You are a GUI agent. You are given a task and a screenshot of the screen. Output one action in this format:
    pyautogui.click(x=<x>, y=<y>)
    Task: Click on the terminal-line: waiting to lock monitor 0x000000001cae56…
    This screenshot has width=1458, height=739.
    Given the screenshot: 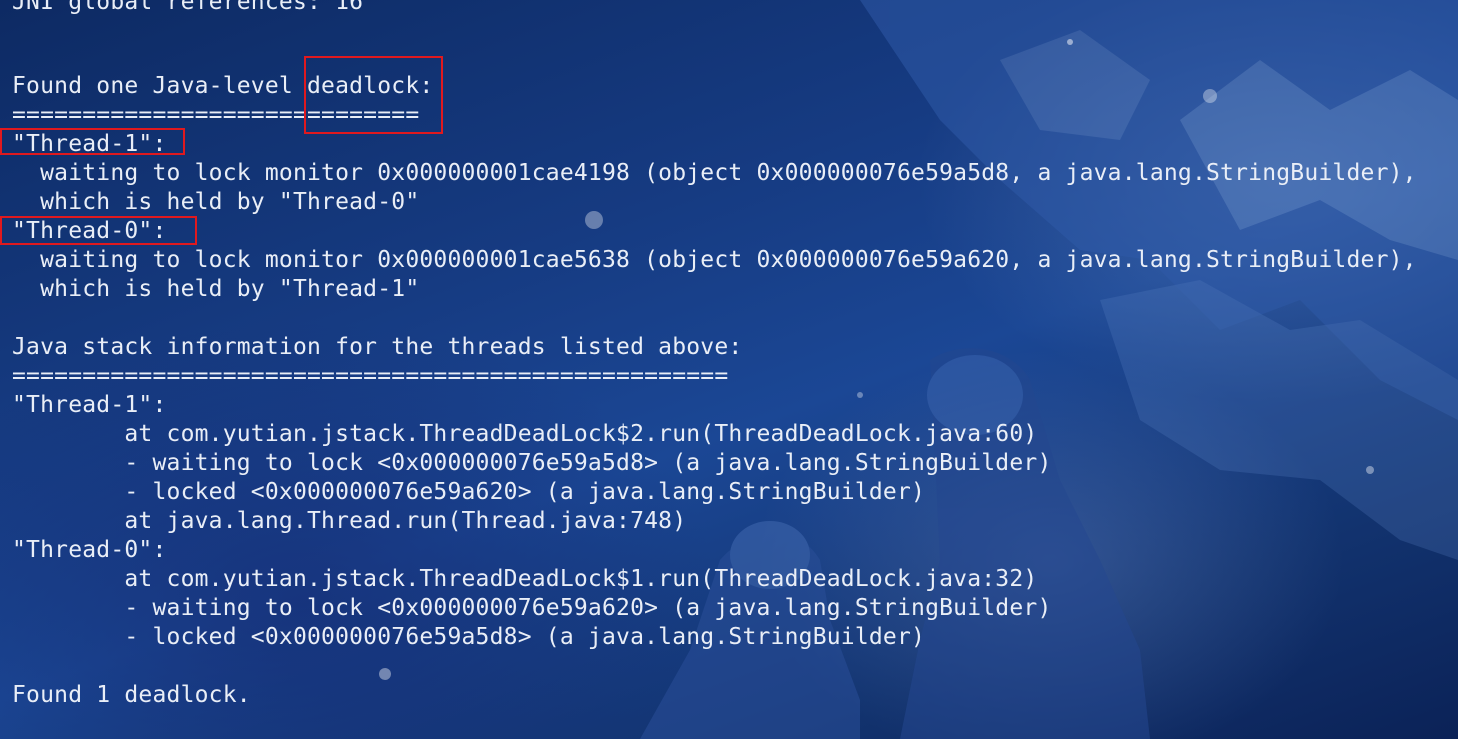 What is the action you would take?
    pyautogui.click(x=714, y=260)
    